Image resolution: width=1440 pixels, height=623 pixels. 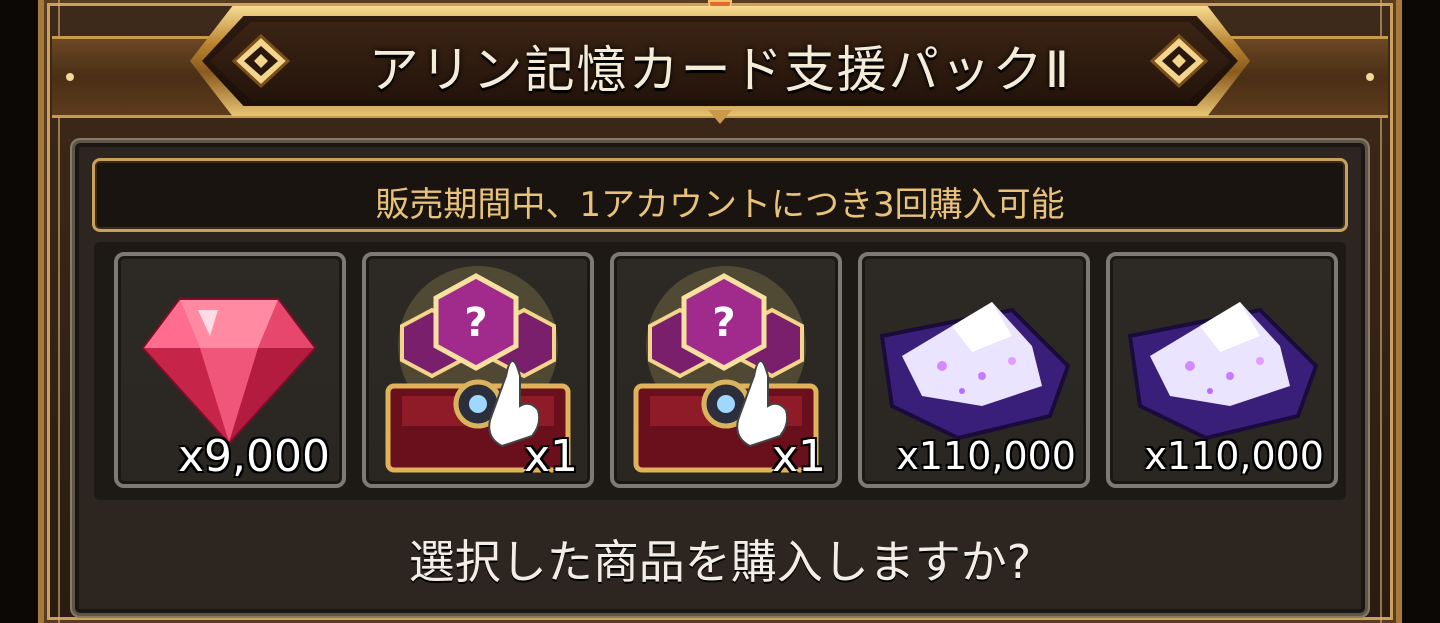 I want to click on notice-text: 販売期間中、1アカウントにつき3回購入可能, so click(x=720, y=205).